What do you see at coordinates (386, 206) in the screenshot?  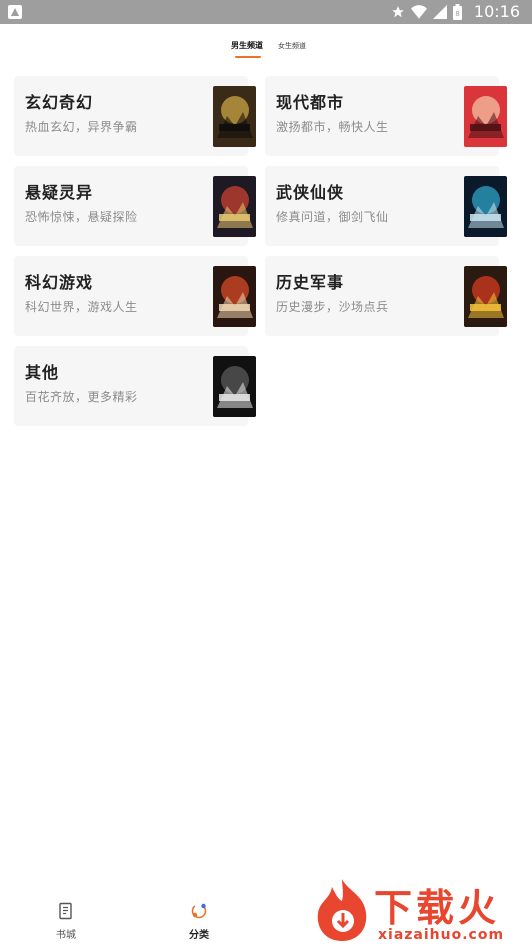 I see `category-card-wuxia: 武侠仙侠 修真问道，御剑飞仙` at bounding box center [386, 206].